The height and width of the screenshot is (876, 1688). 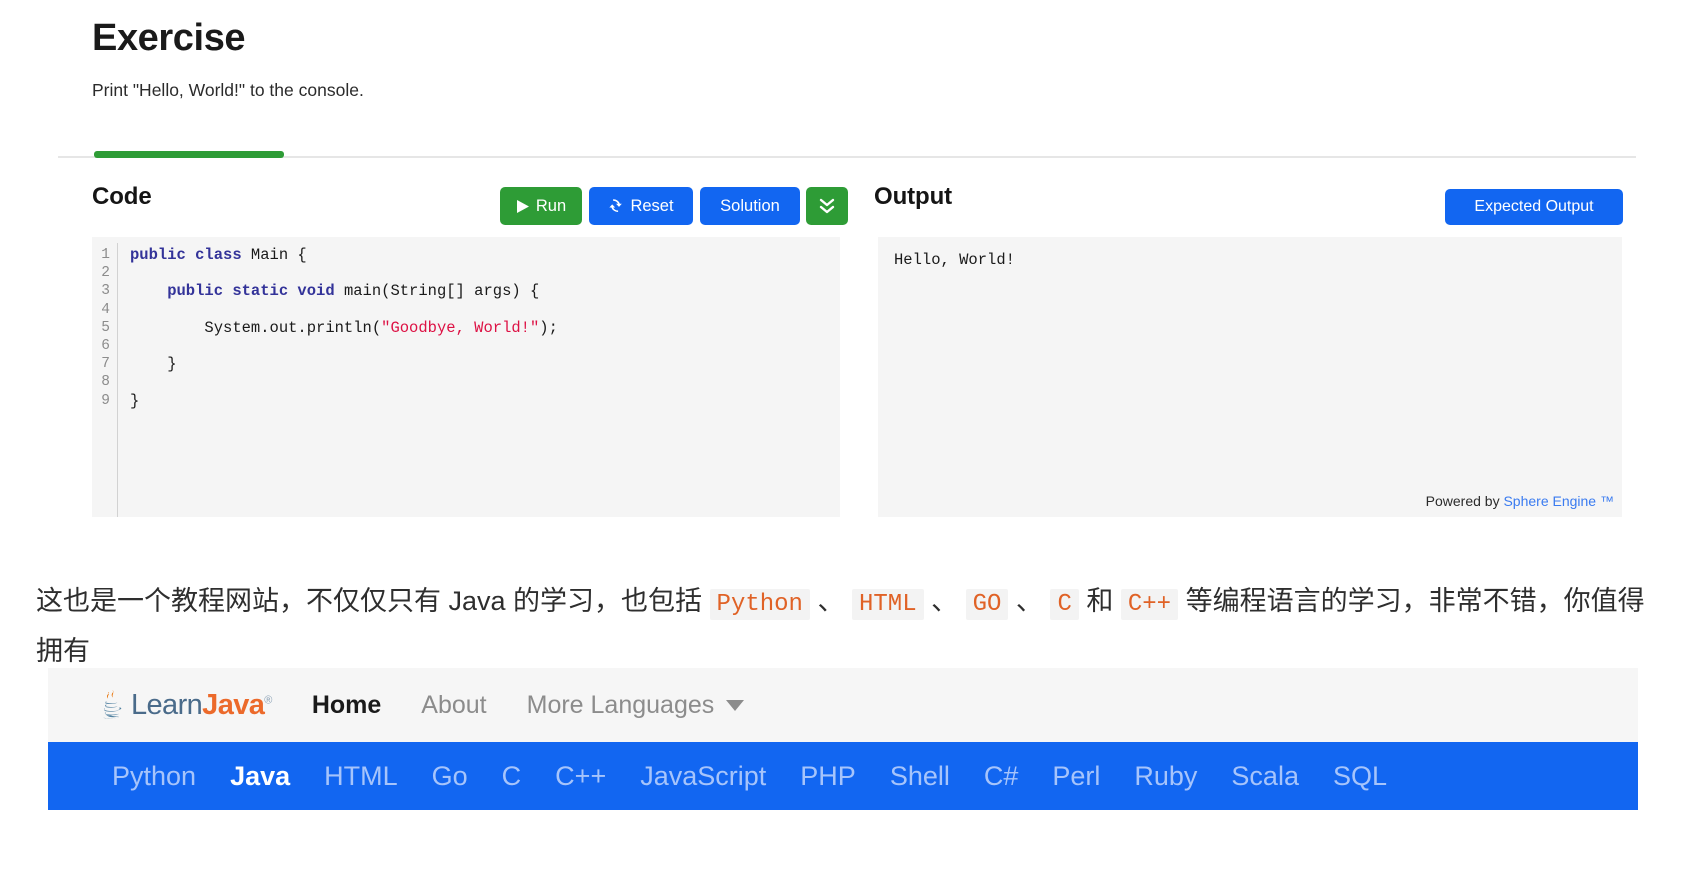 What do you see at coordinates (920, 776) in the screenshot?
I see `language-link-shell: Shell` at bounding box center [920, 776].